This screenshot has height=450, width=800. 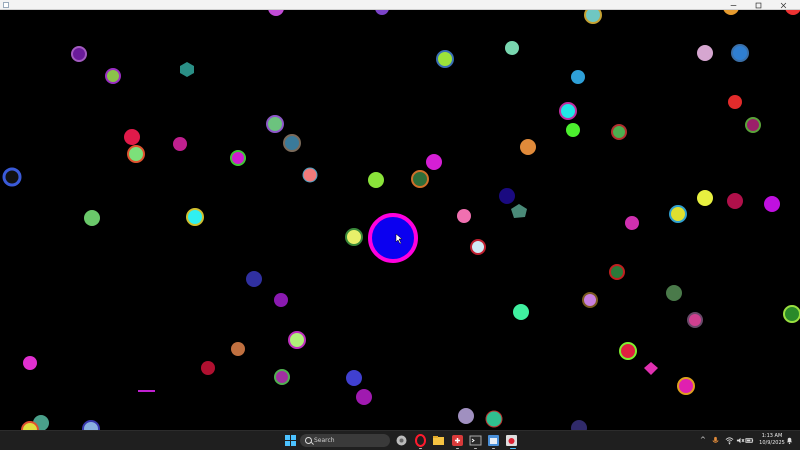 What do you see at coordinates (703, 440) in the screenshot?
I see `chevron-up-icon: ^` at bounding box center [703, 440].